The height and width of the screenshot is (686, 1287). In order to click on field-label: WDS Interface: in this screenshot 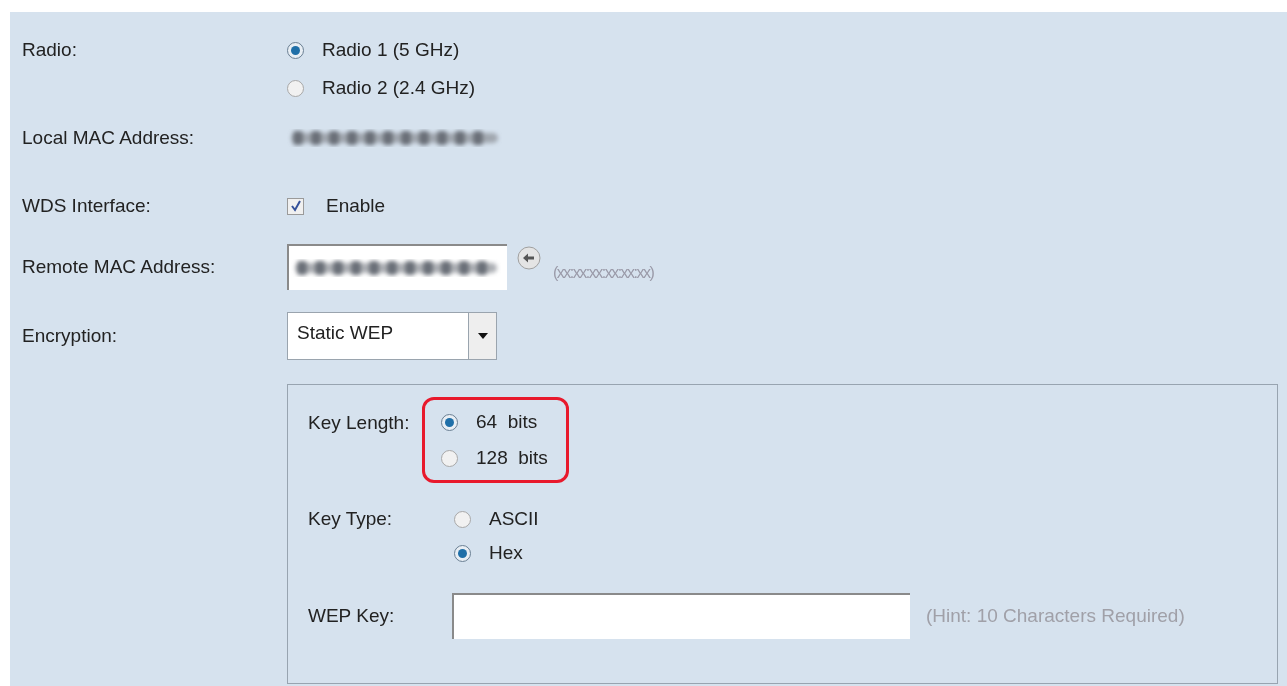, I will do `click(87, 205)`.